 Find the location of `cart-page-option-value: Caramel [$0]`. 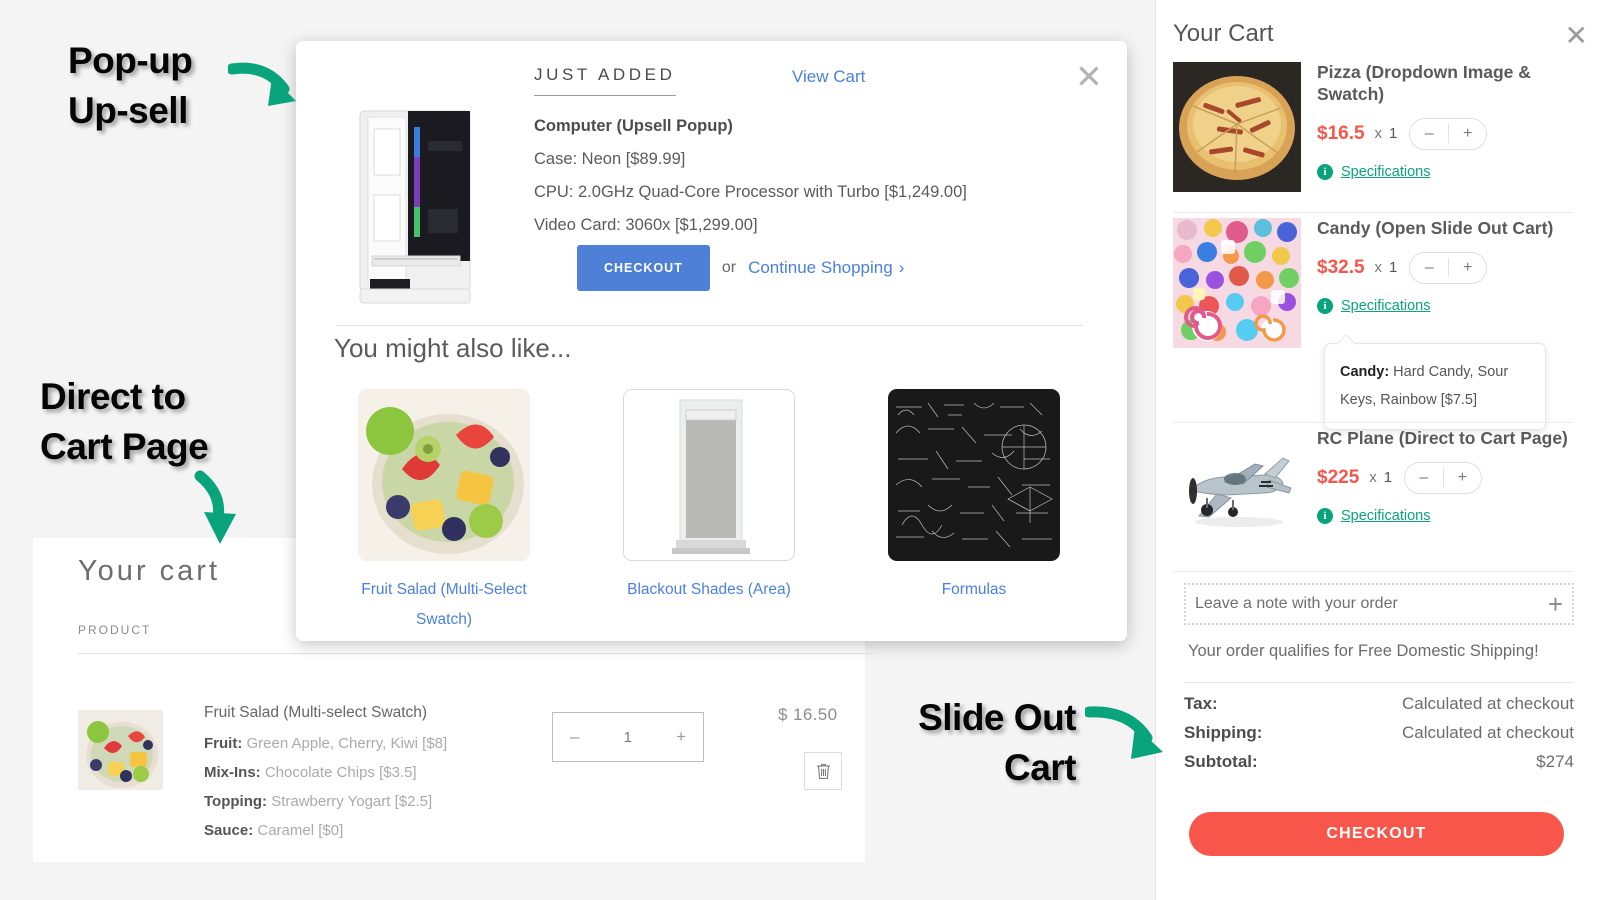

cart-page-option-value: Caramel [$0] is located at coordinates (300, 830).